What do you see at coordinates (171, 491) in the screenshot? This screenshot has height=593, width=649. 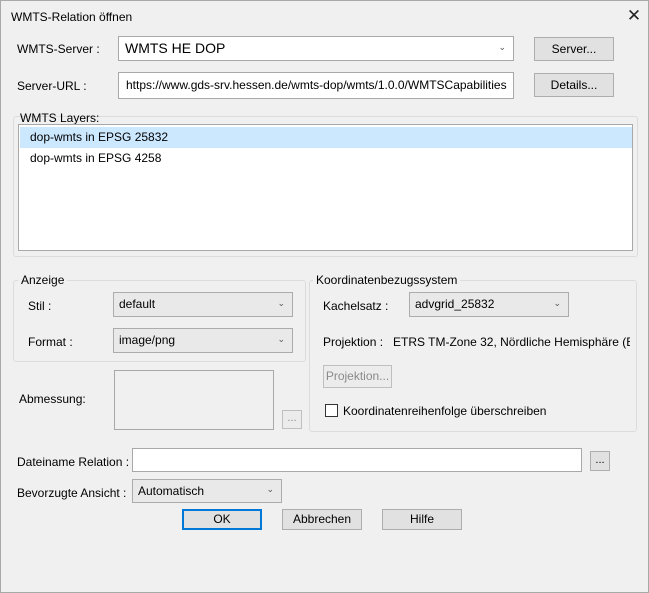 I see `ansicht-select-value: Automatisch` at bounding box center [171, 491].